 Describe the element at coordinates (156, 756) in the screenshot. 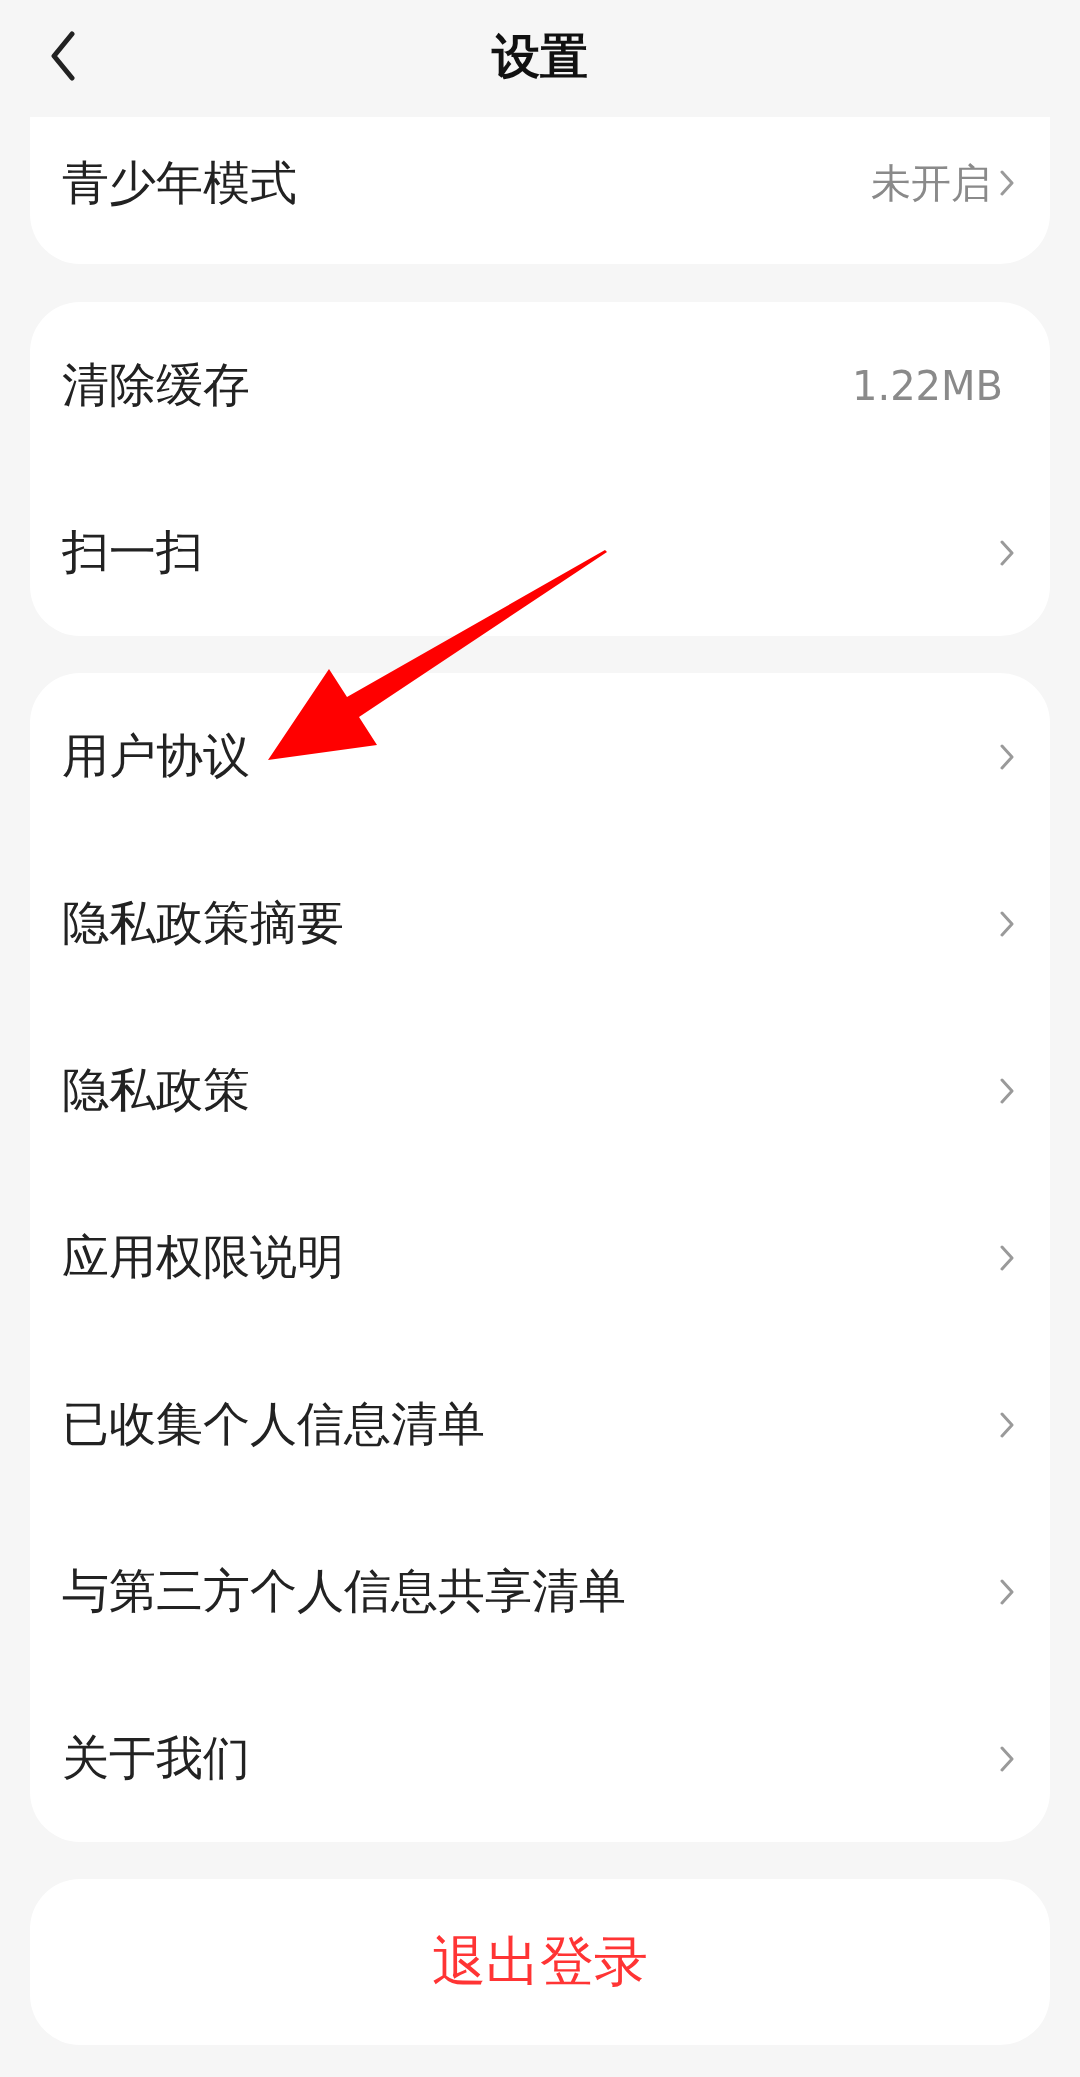

I see `menu-item-label: 用户协议` at that location.